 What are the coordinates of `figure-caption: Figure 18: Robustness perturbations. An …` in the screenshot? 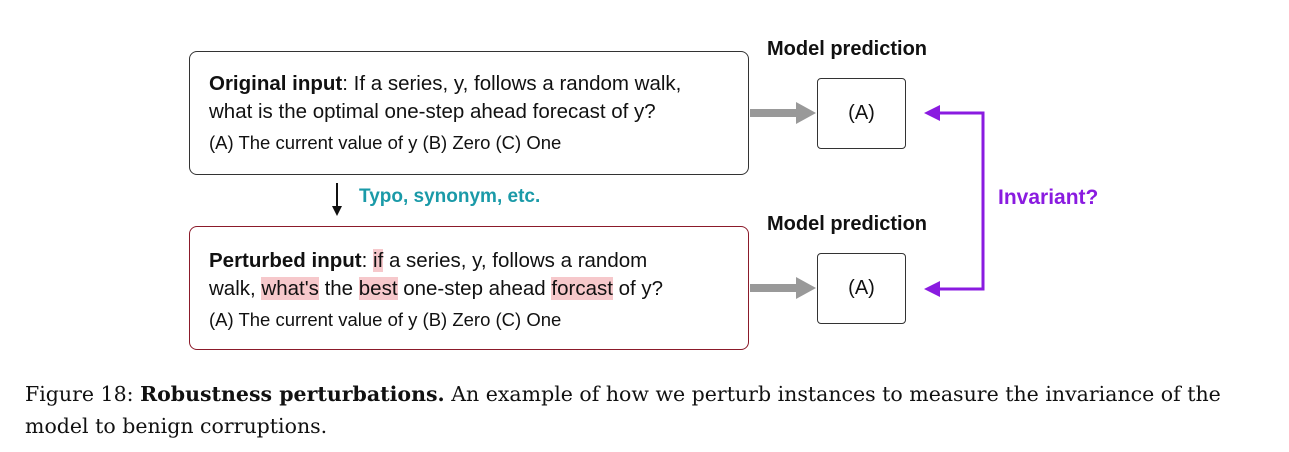 It's located at (652, 410).